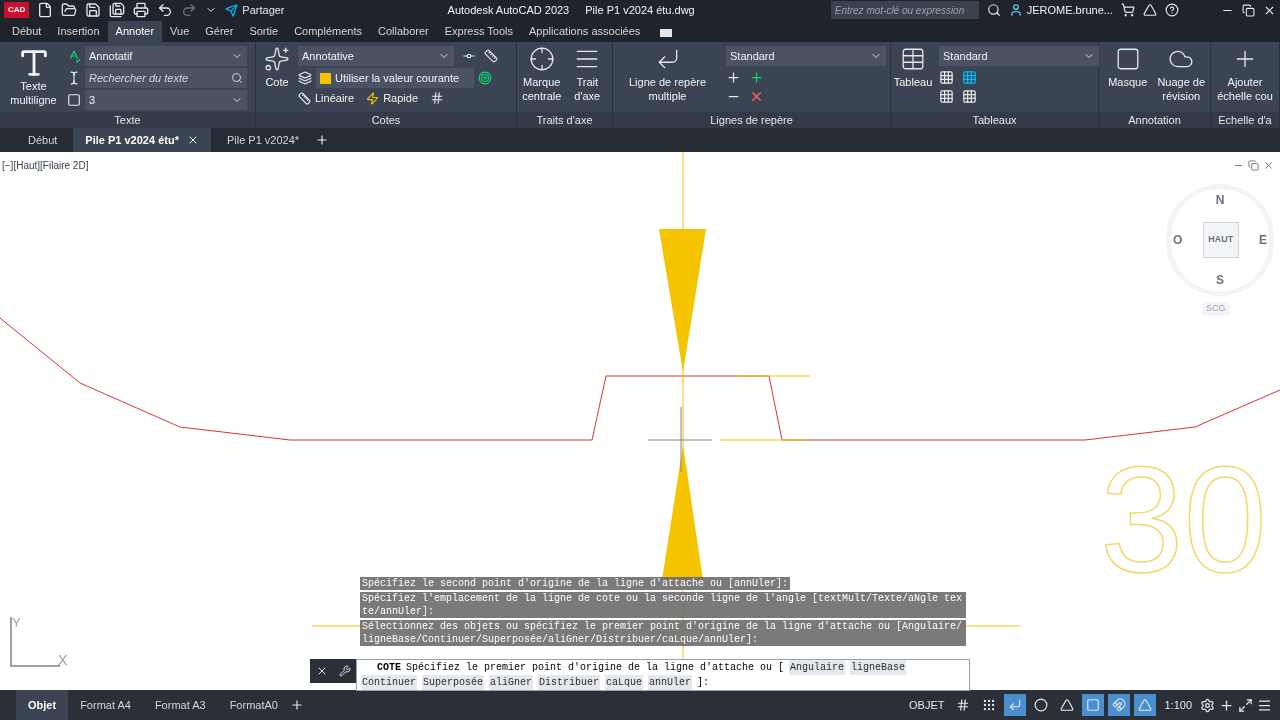  I want to click on square-icon, so click(1093, 705).